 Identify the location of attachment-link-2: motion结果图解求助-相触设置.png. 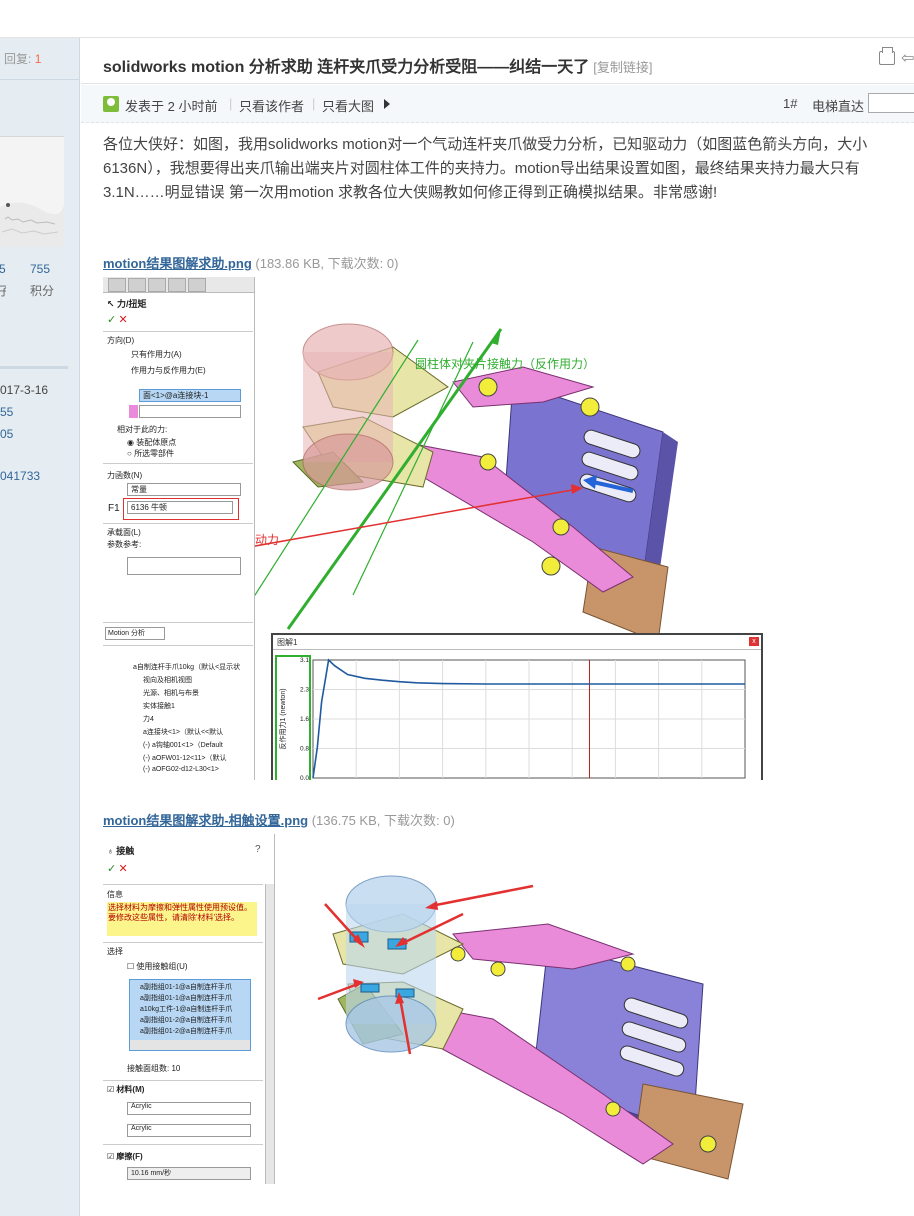
(205, 820).